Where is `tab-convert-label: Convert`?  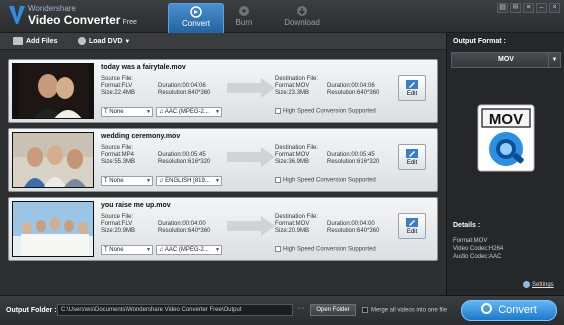
tab-convert-label: Convert is located at coordinates (195, 23).